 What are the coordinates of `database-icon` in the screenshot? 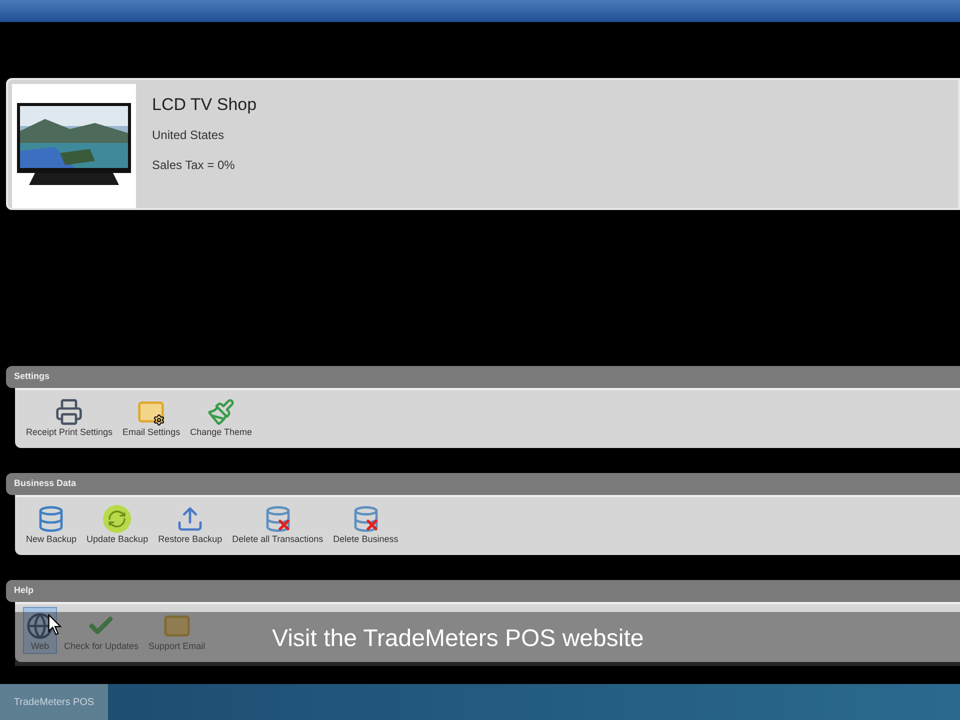 It's located at (51, 518).